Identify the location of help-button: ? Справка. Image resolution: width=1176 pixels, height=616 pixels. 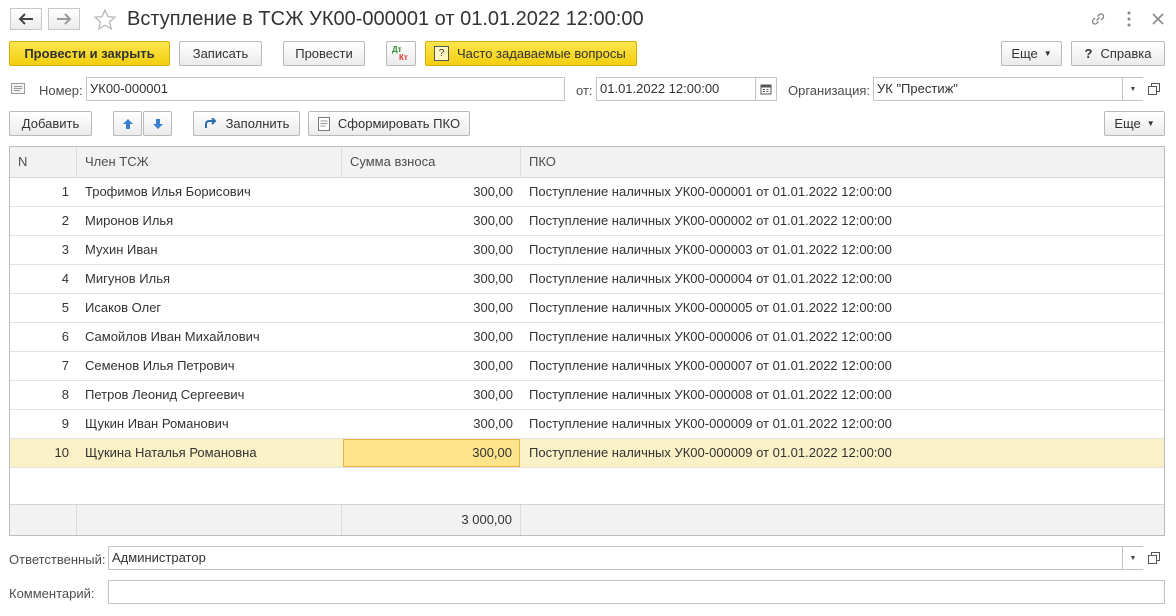
(1118, 53).